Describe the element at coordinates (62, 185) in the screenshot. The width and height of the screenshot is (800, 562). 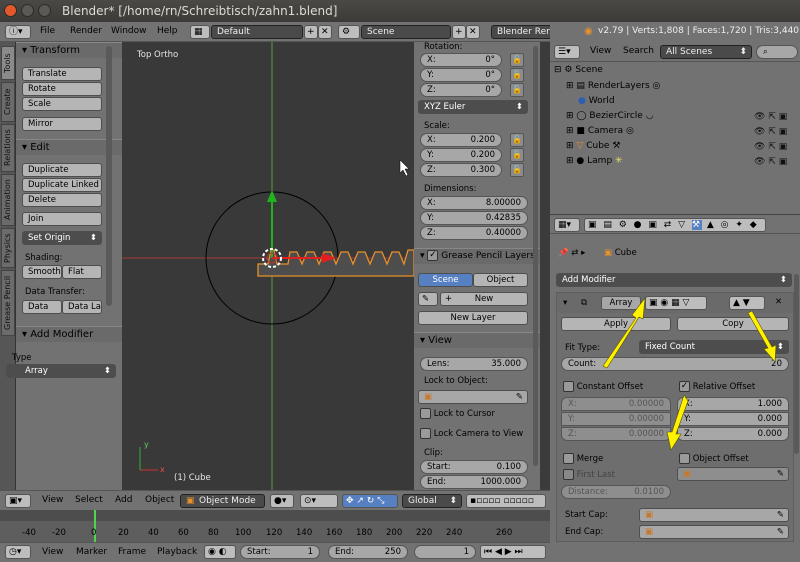
I see `duplicate-linked-button: Duplicate Linked` at that location.